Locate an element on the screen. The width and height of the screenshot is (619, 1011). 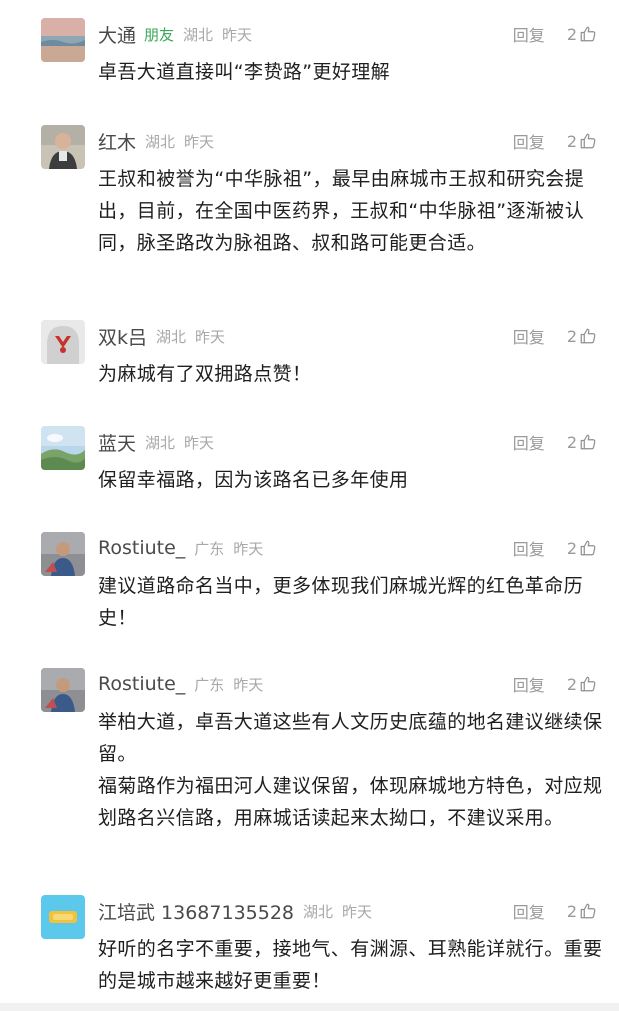
comment-text: 保留幸福路，因为该路名已多年使用 is located at coordinates (350, 480).